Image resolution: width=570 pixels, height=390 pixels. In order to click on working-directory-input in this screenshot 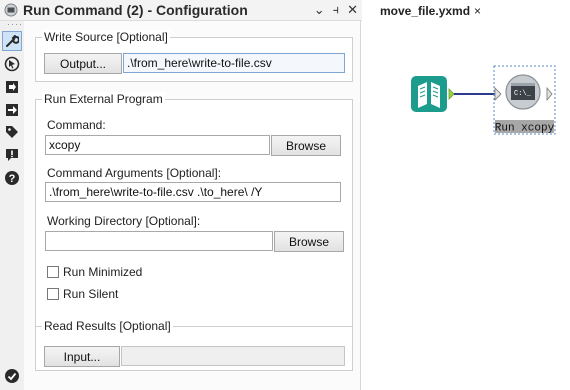, I will do `click(159, 241)`.